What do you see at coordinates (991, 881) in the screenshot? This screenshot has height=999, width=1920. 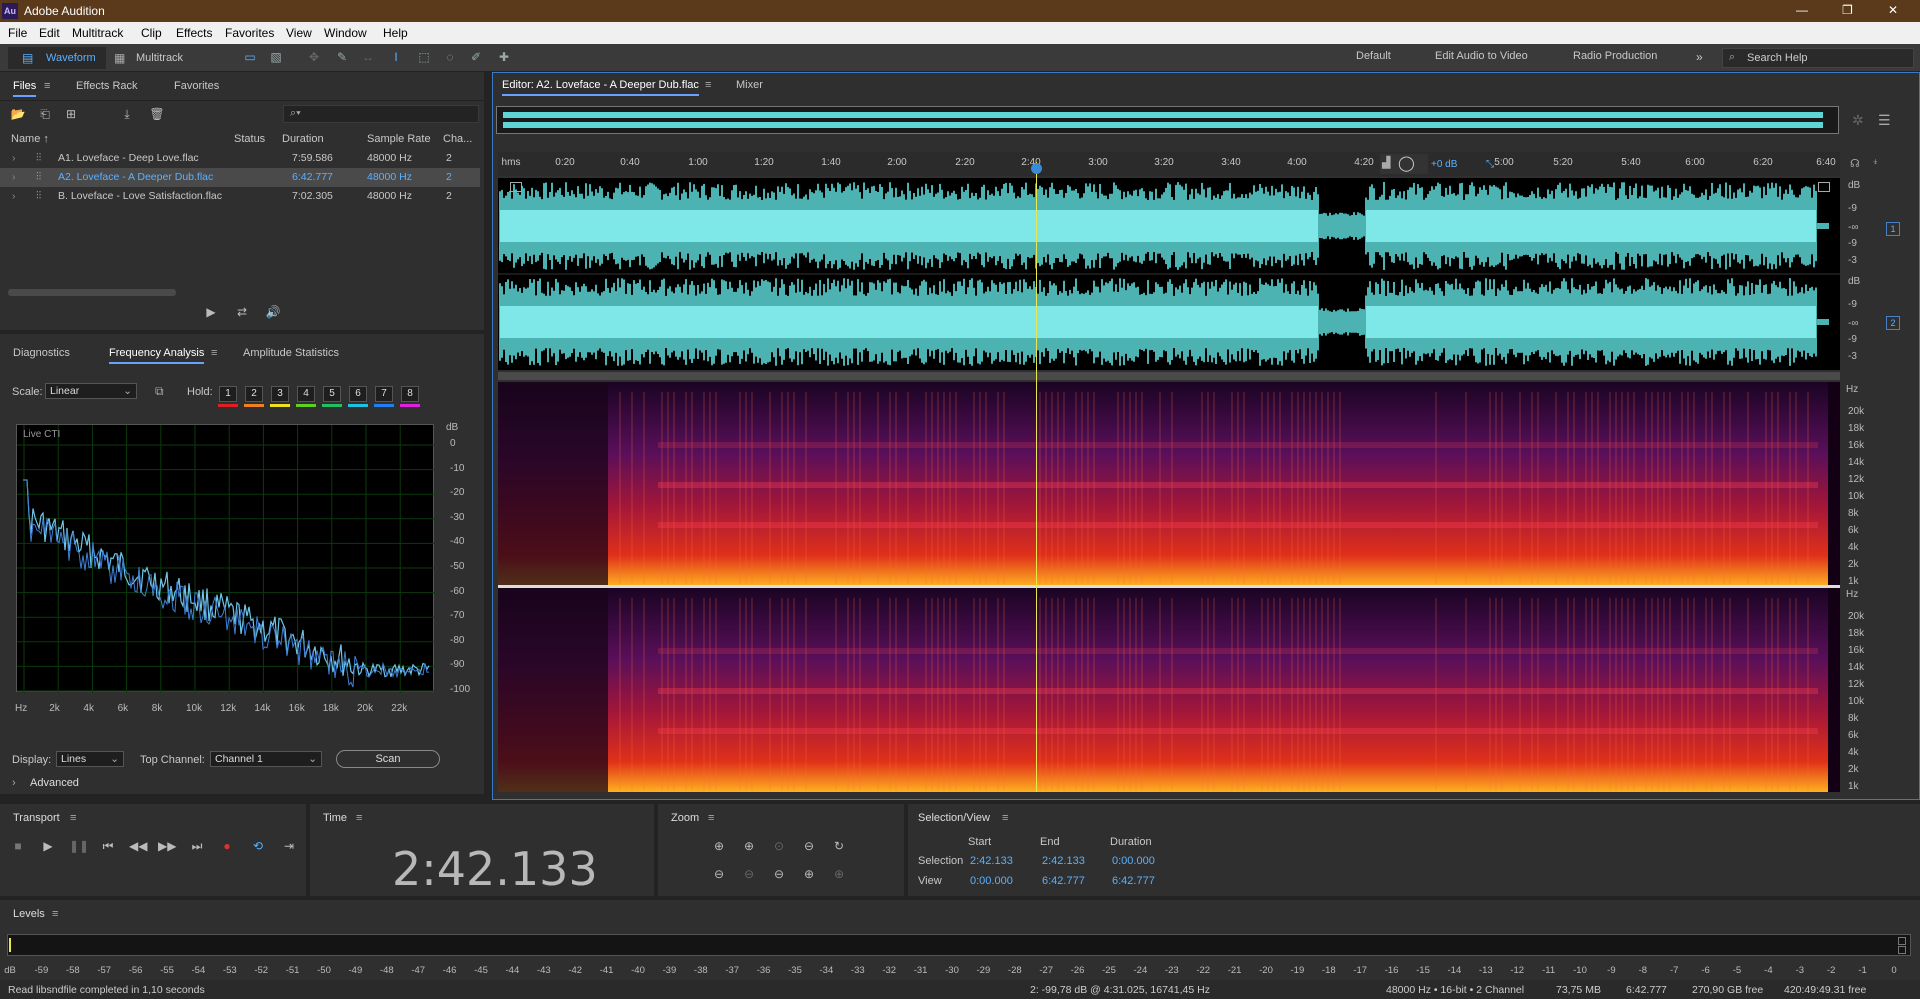 I see `view-start-value: 0:00.000` at bounding box center [991, 881].